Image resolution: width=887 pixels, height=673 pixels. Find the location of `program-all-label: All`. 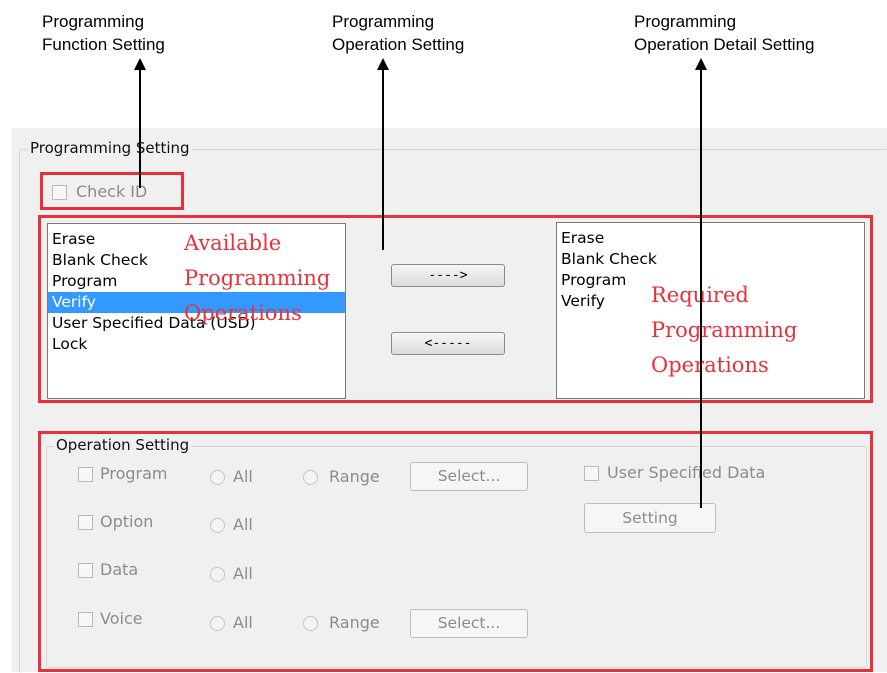

program-all-label: All is located at coordinates (243, 476).